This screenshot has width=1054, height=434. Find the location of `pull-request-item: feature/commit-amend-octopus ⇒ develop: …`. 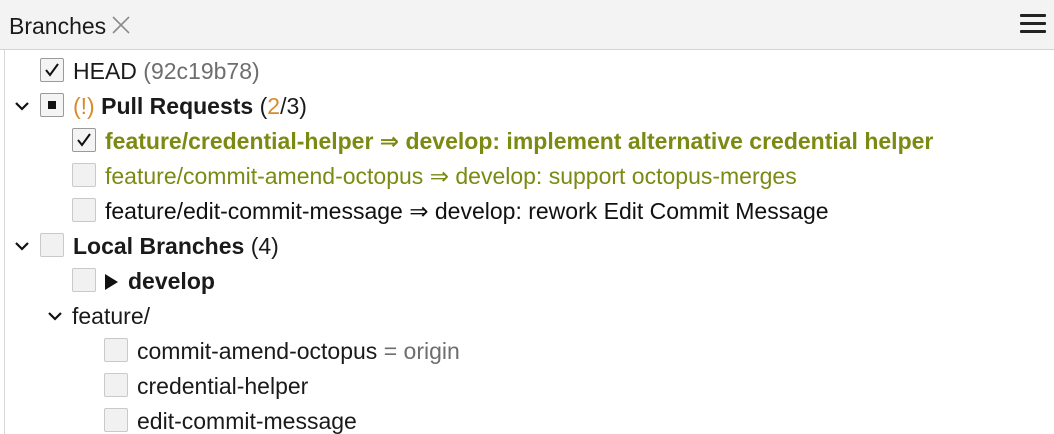

pull-request-item: feature/commit-amend-octopus ⇒ develop: … is located at coordinates (529, 175).